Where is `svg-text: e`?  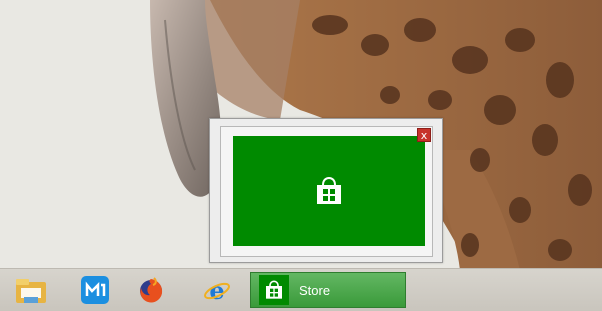 svg-text: e is located at coordinates (216, 290).